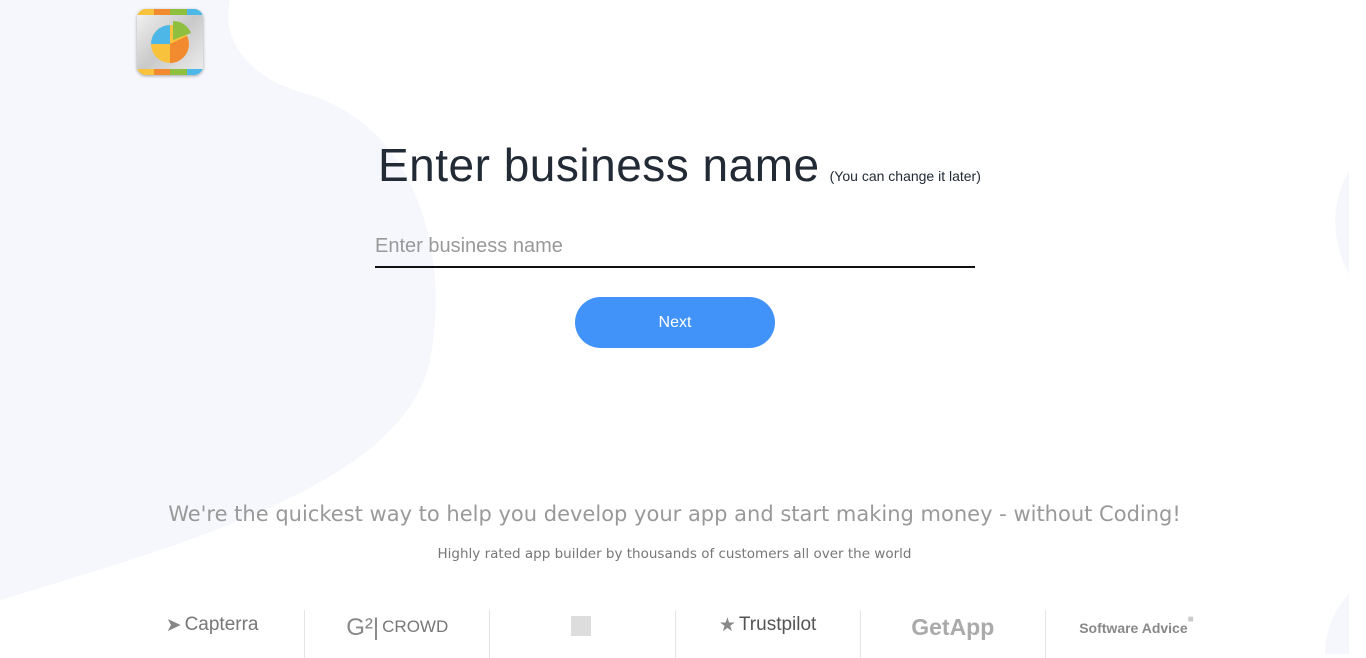 This screenshot has height=658, width=1366. What do you see at coordinates (675, 322) in the screenshot?
I see `next-button: Next` at bounding box center [675, 322].